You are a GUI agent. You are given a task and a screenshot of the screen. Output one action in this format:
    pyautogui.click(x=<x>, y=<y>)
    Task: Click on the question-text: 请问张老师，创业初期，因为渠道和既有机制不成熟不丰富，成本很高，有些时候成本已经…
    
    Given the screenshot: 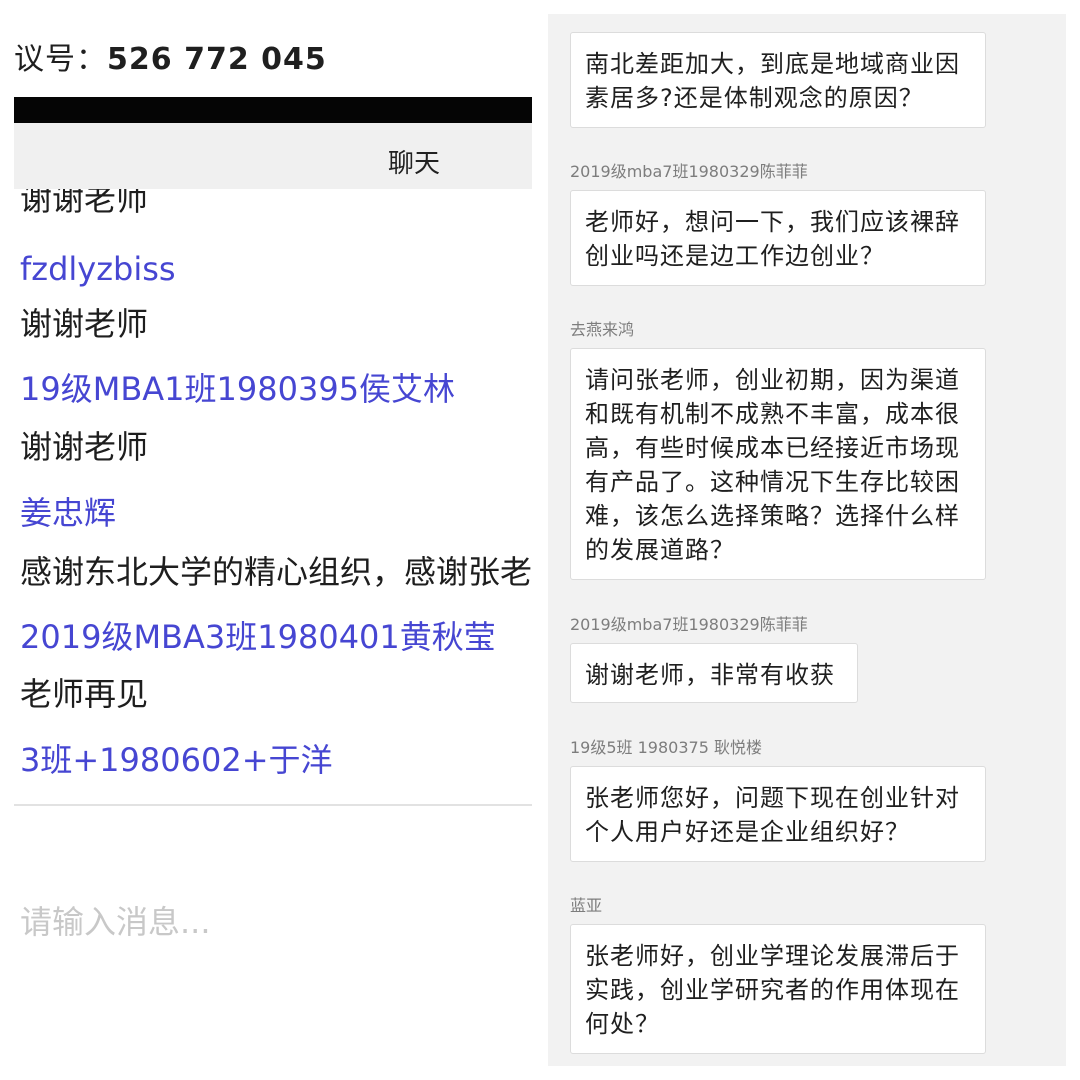 What is the action you would take?
    pyautogui.click(x=772, y=465)
    